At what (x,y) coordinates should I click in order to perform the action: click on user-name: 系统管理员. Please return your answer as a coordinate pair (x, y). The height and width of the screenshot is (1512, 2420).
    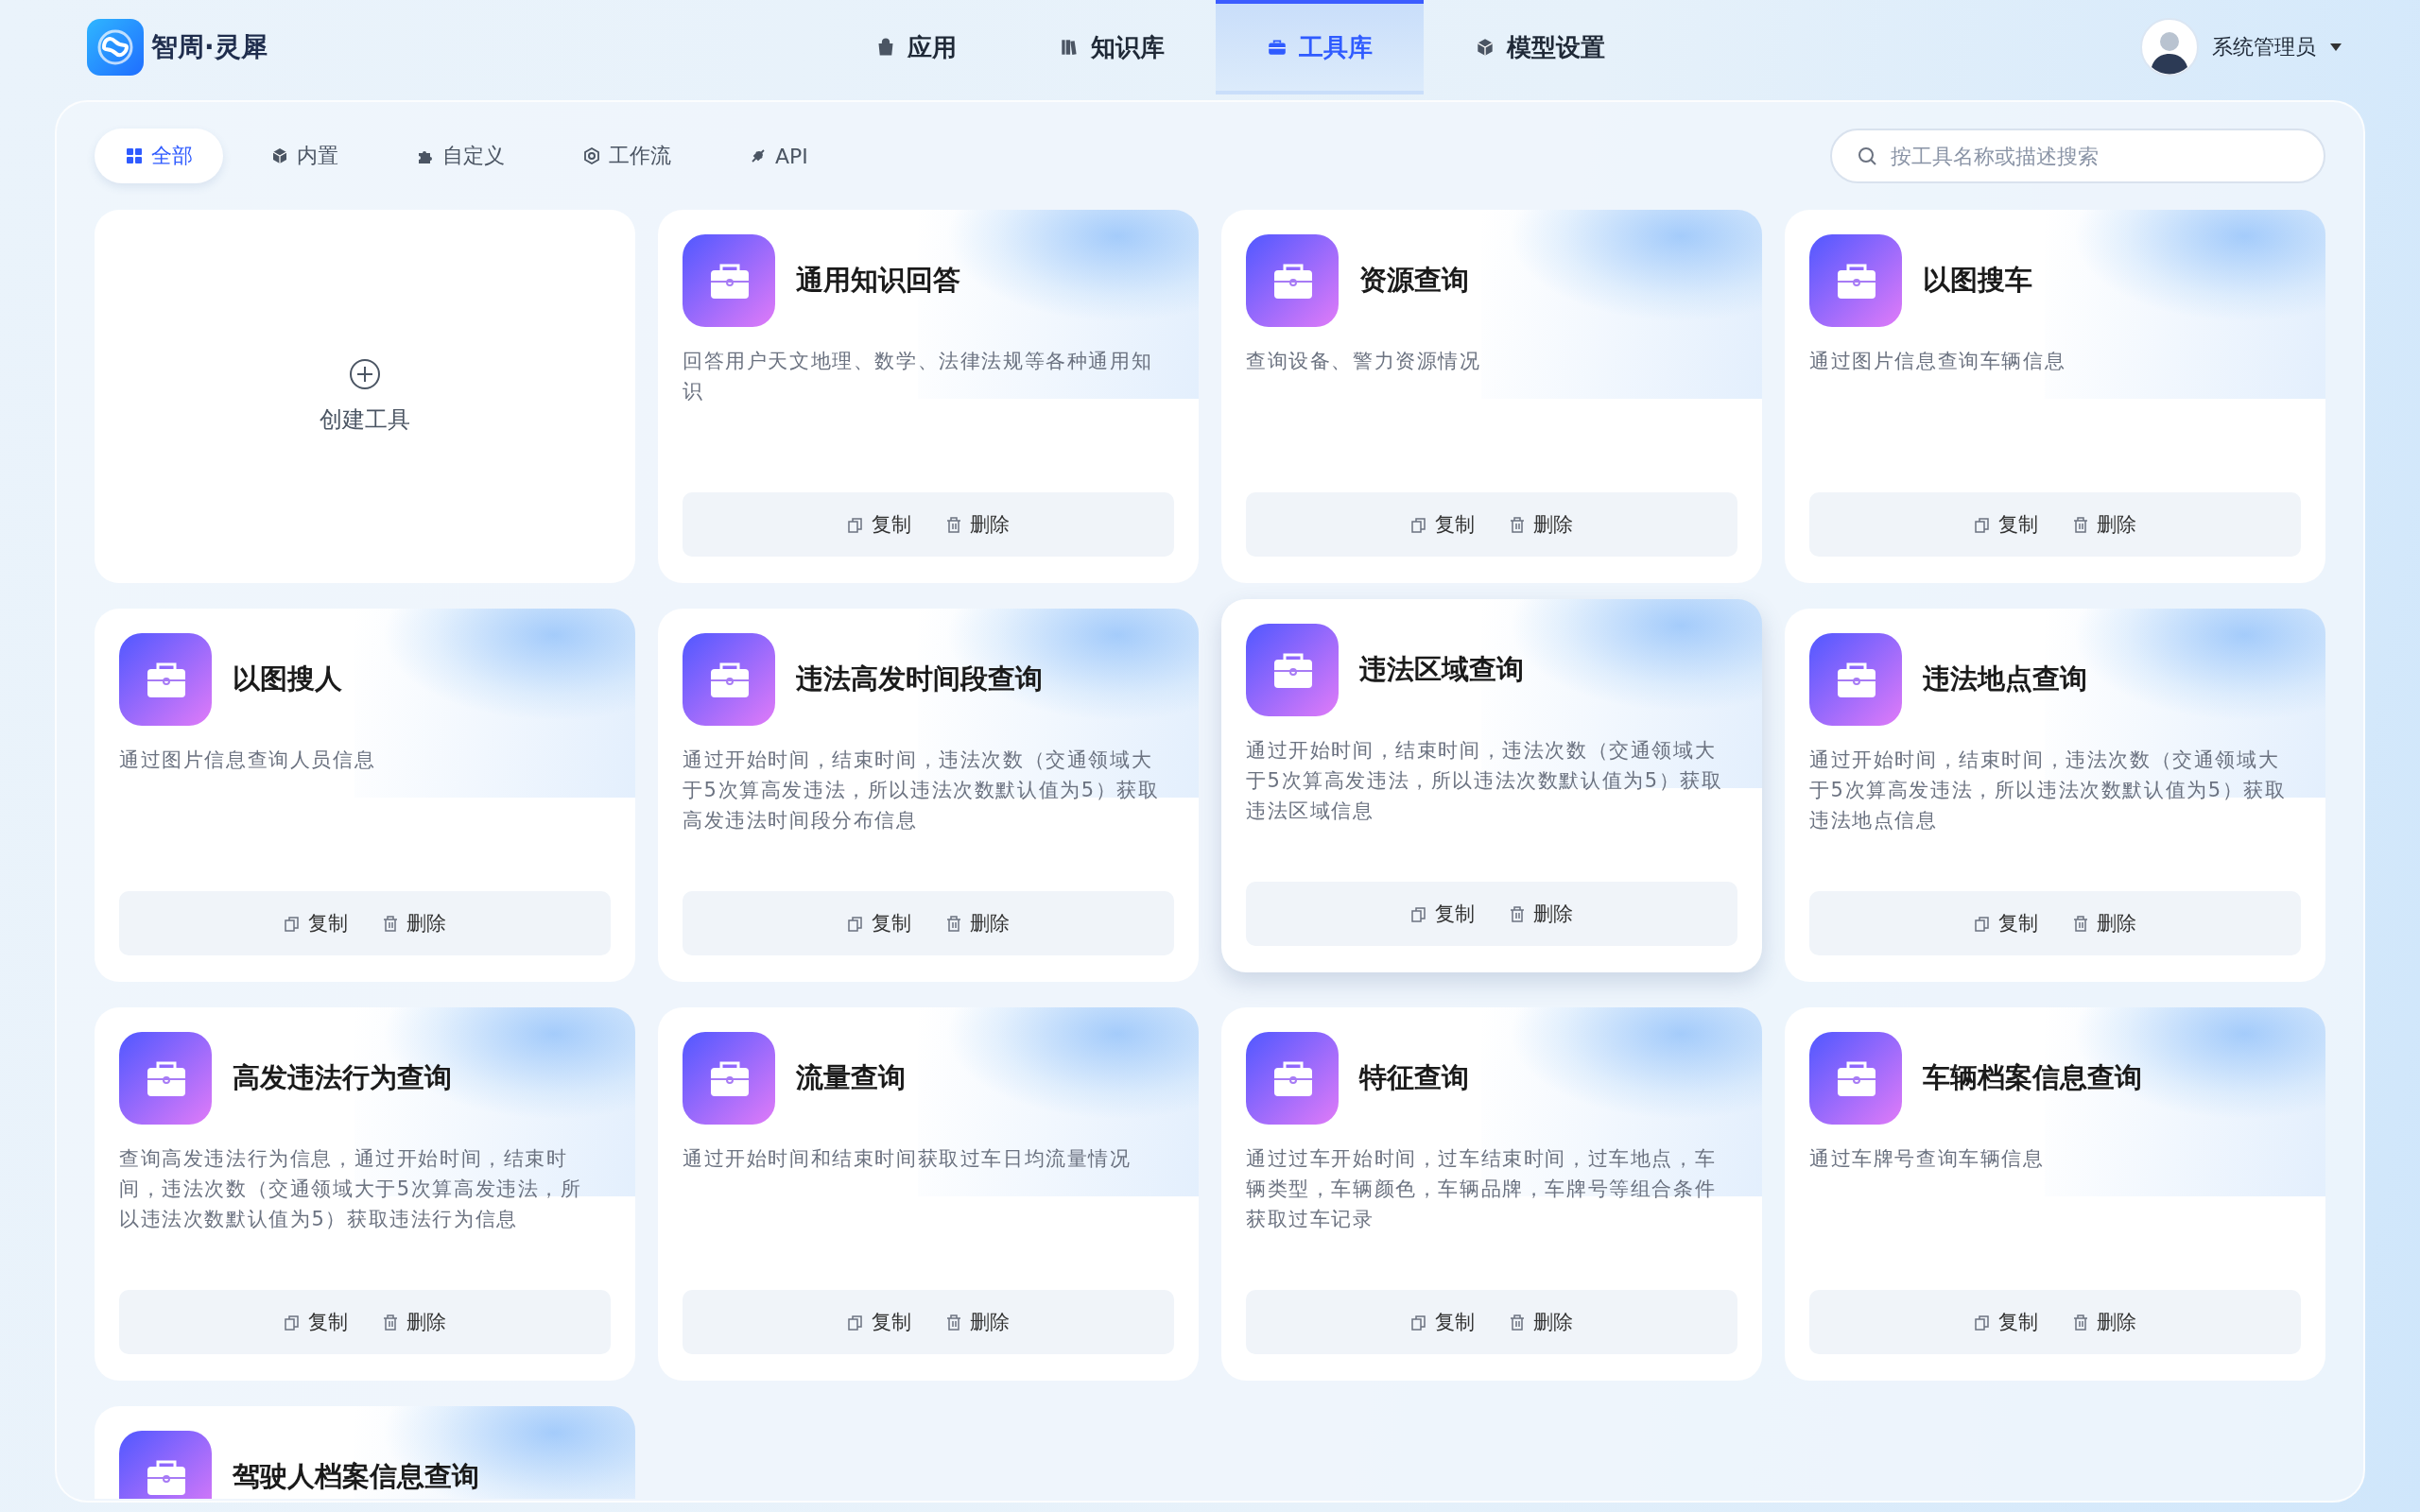
    Looking at the image, I should click on (2264, 47).